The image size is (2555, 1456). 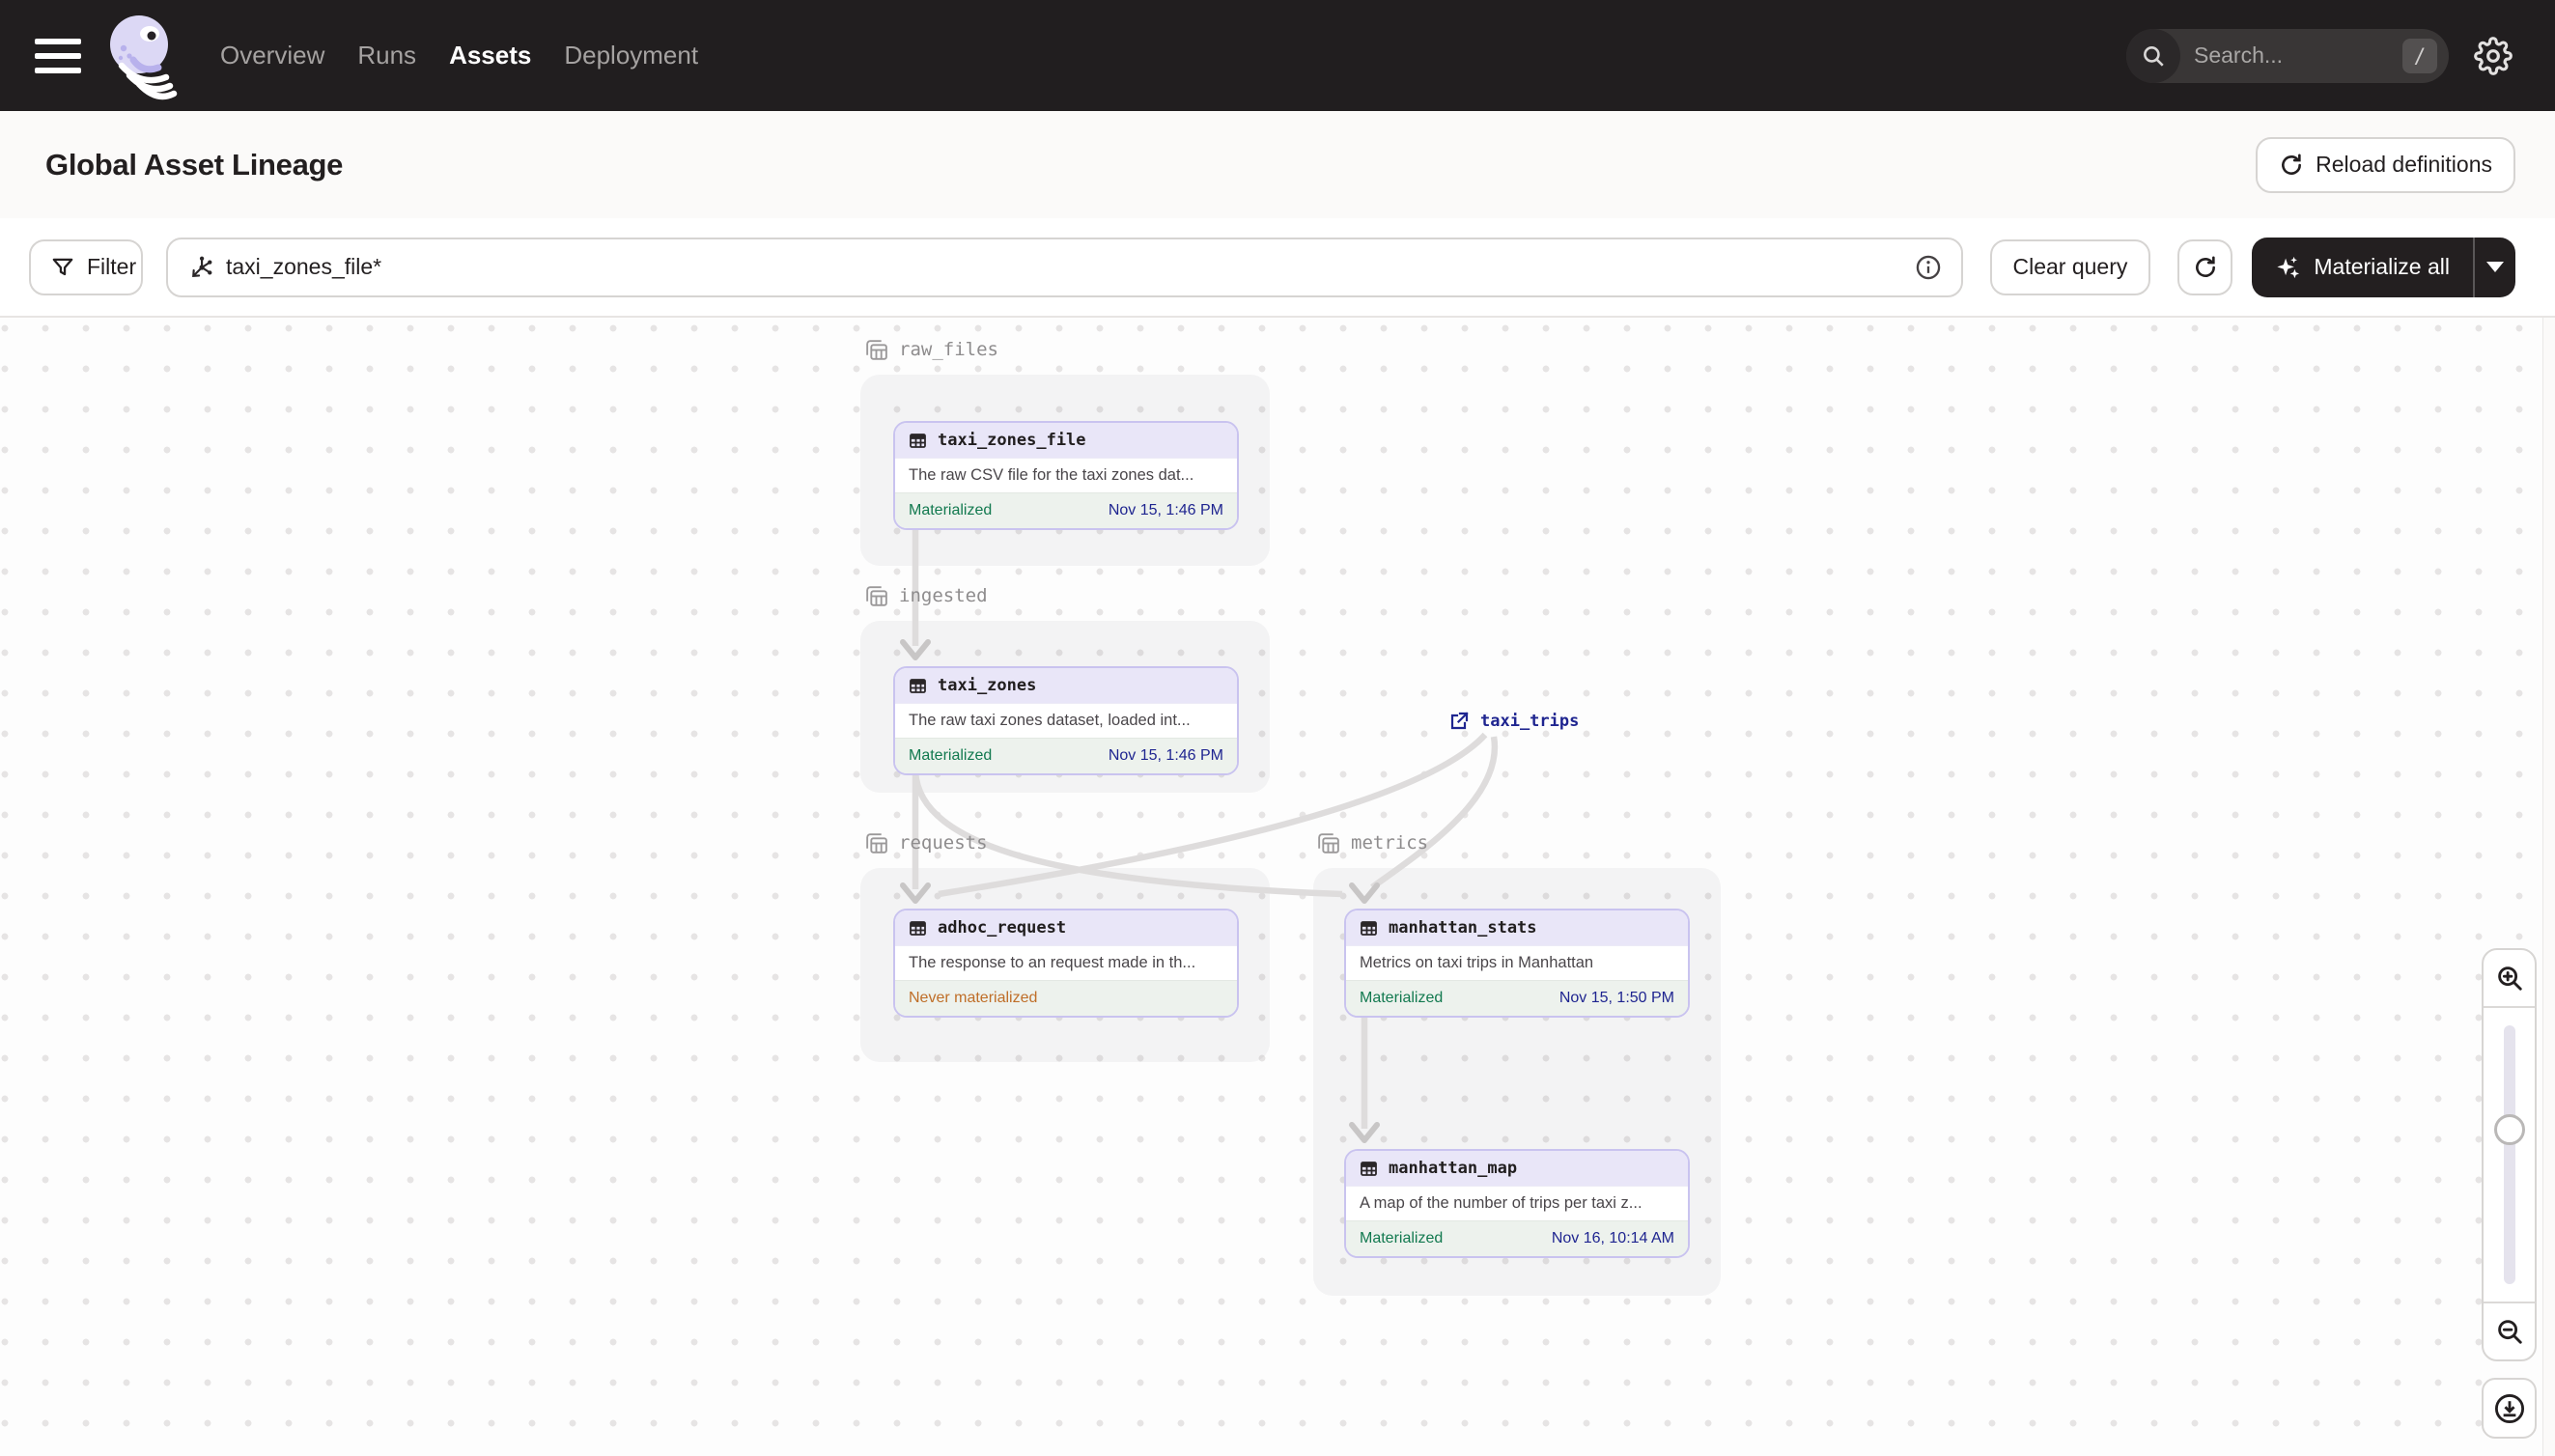 What do you see at coordinates (1277, 165) in the screenshot?
I see `page-header: Global Asset Lineage Reload definitions` at bounding box center [1277, 165].